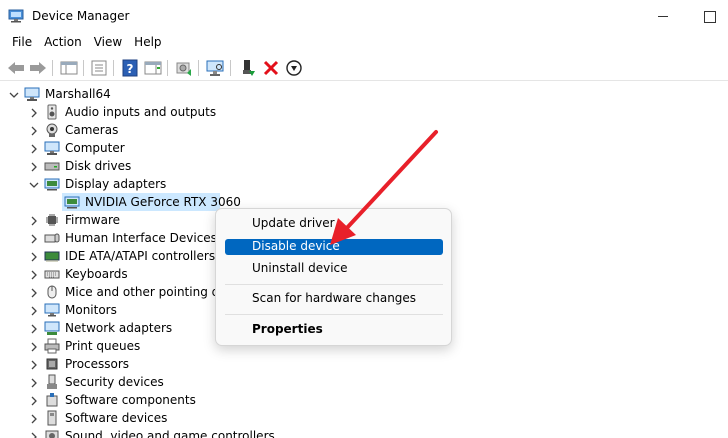  Describe the element at coordinates (98, 166) in the screenshot. I see `tree-item-label: Disk drives` at that location.